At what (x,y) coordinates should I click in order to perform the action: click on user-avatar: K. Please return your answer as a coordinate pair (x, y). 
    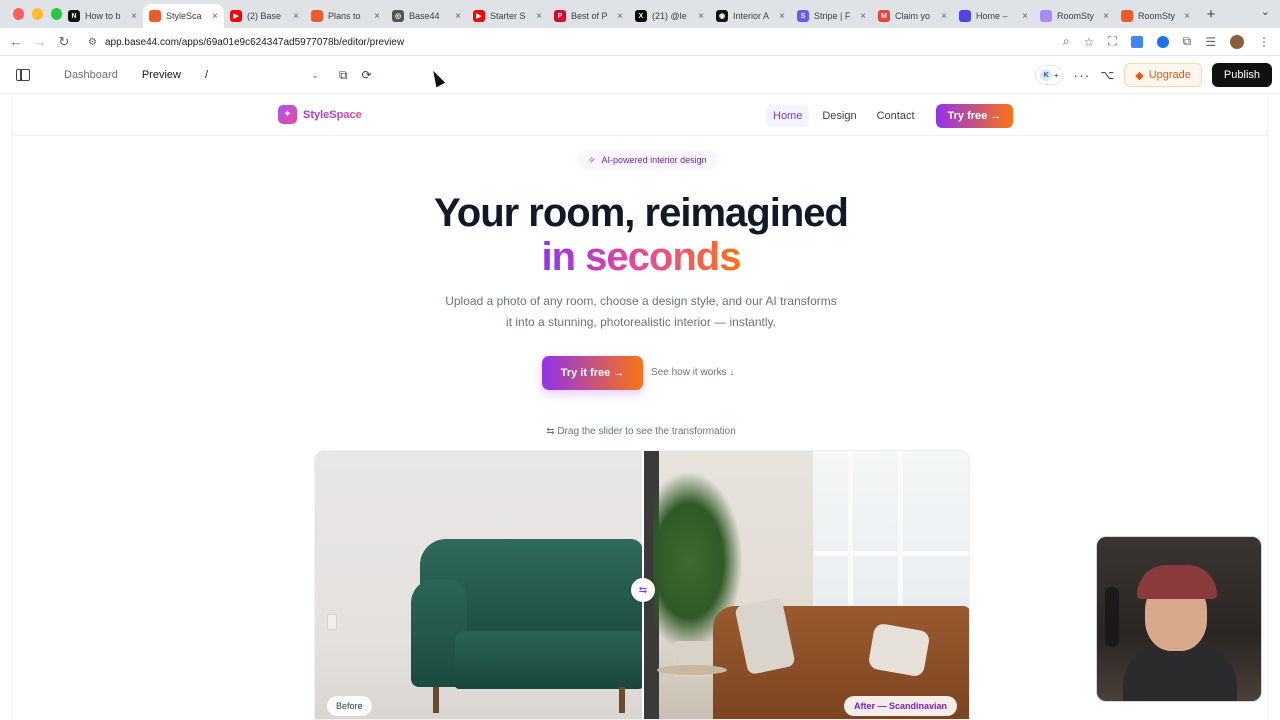
    Looking at the image, I should click on (1046, 75).